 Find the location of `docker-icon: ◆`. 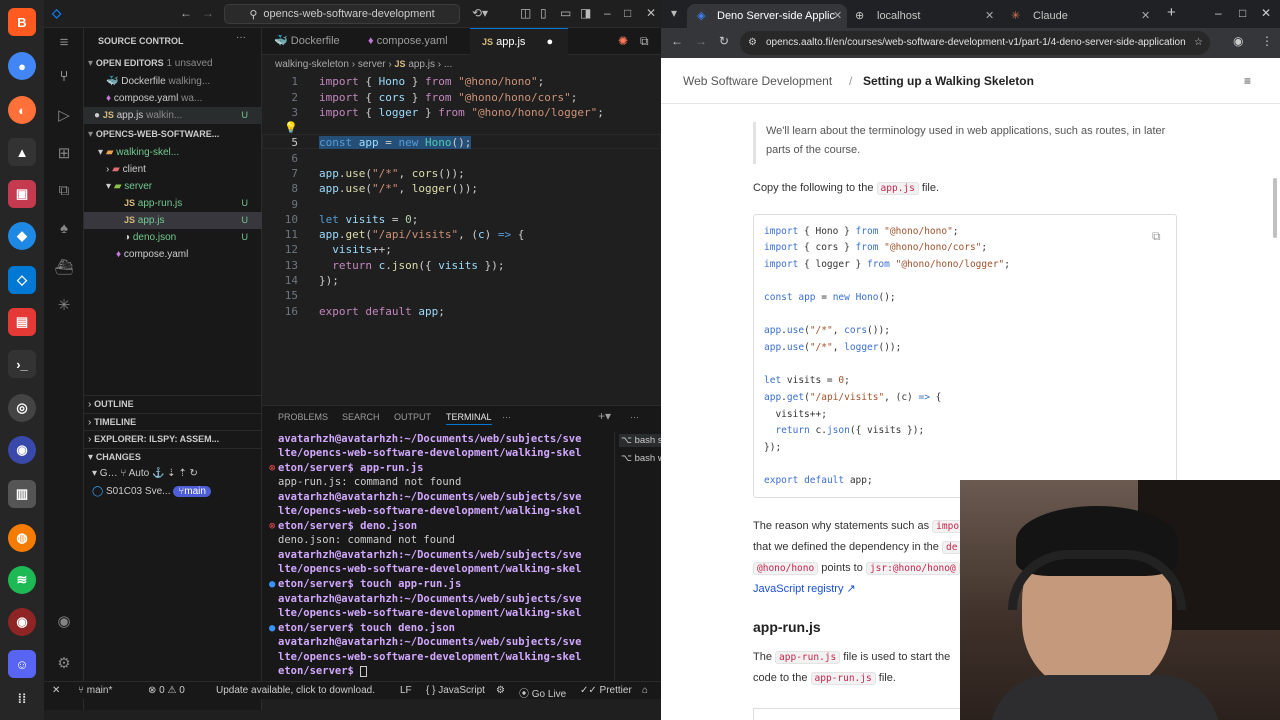

docker-icon: ◆ is located at coordinates (22, 236).